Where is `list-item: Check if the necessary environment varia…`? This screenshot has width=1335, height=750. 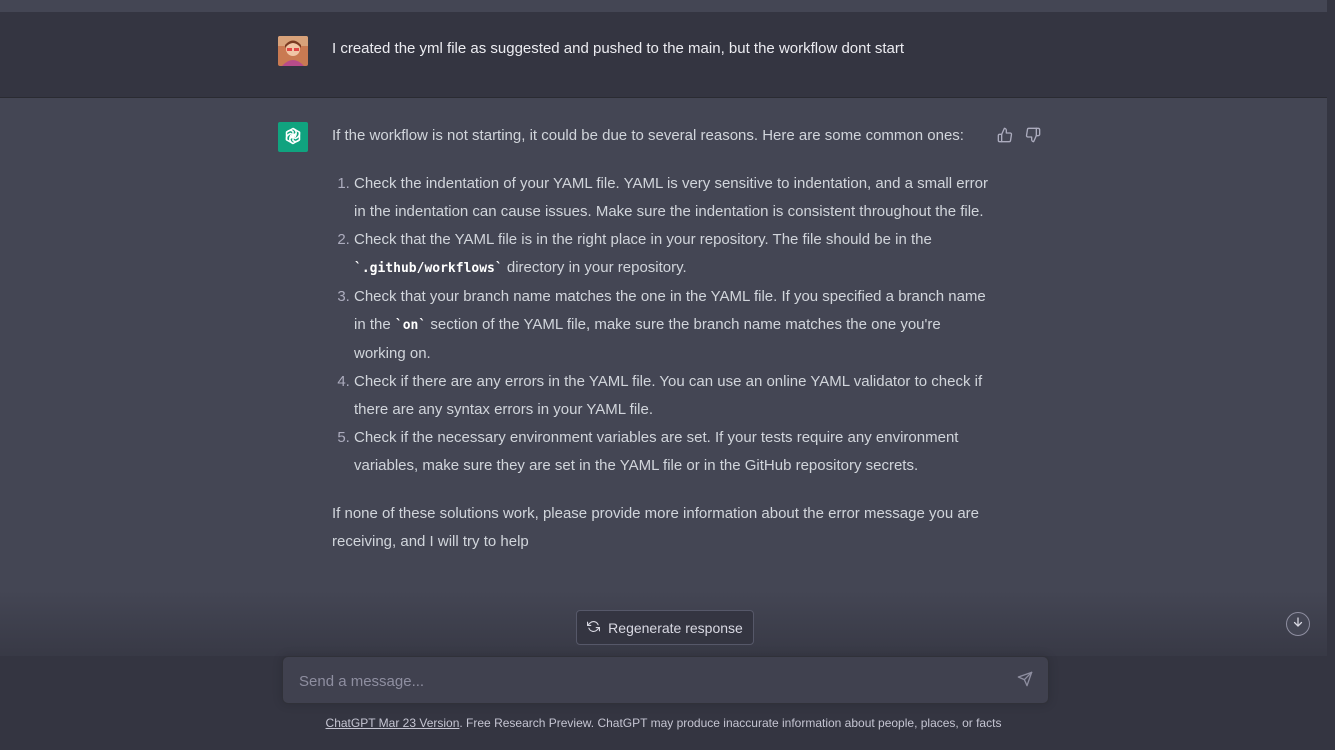
list-item: Check if the necessary environment varia… is located at coordinates (673, 452).